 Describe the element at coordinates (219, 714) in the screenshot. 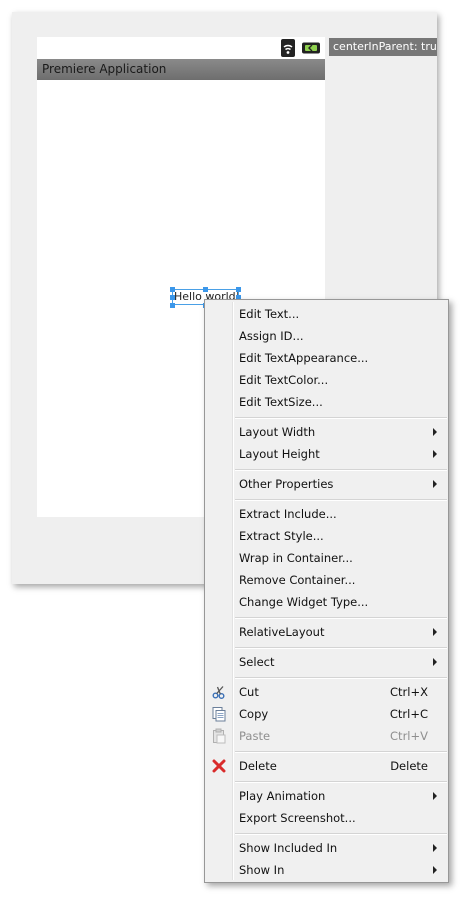

I see `copy-icon` at that location.